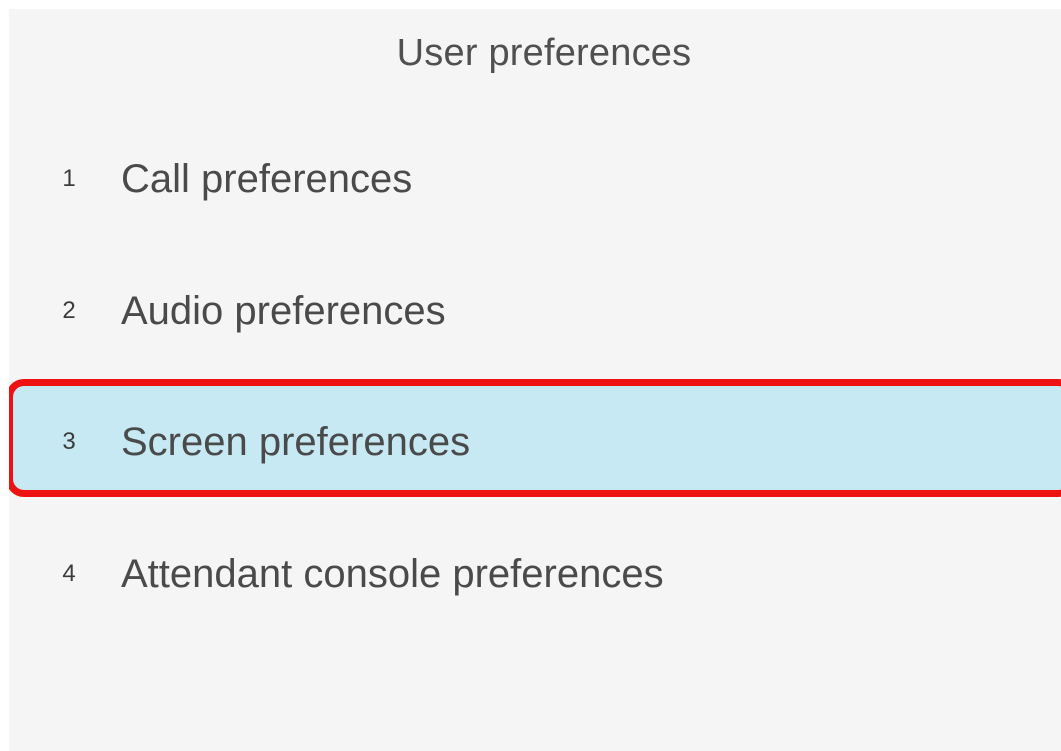  What do you see at coordinates (69, 441) in the screenshot?
I see `menu-item-number: 3` at bounding box center [69, 441].